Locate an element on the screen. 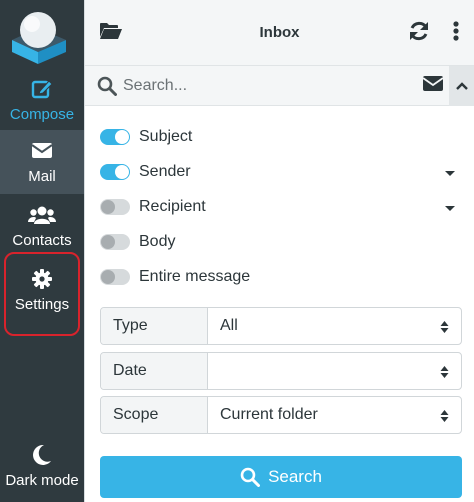 The height and width of the screenshot is (502, 474). nav-dark-mode-label: Dark mode is located at coordinates (42, 480).